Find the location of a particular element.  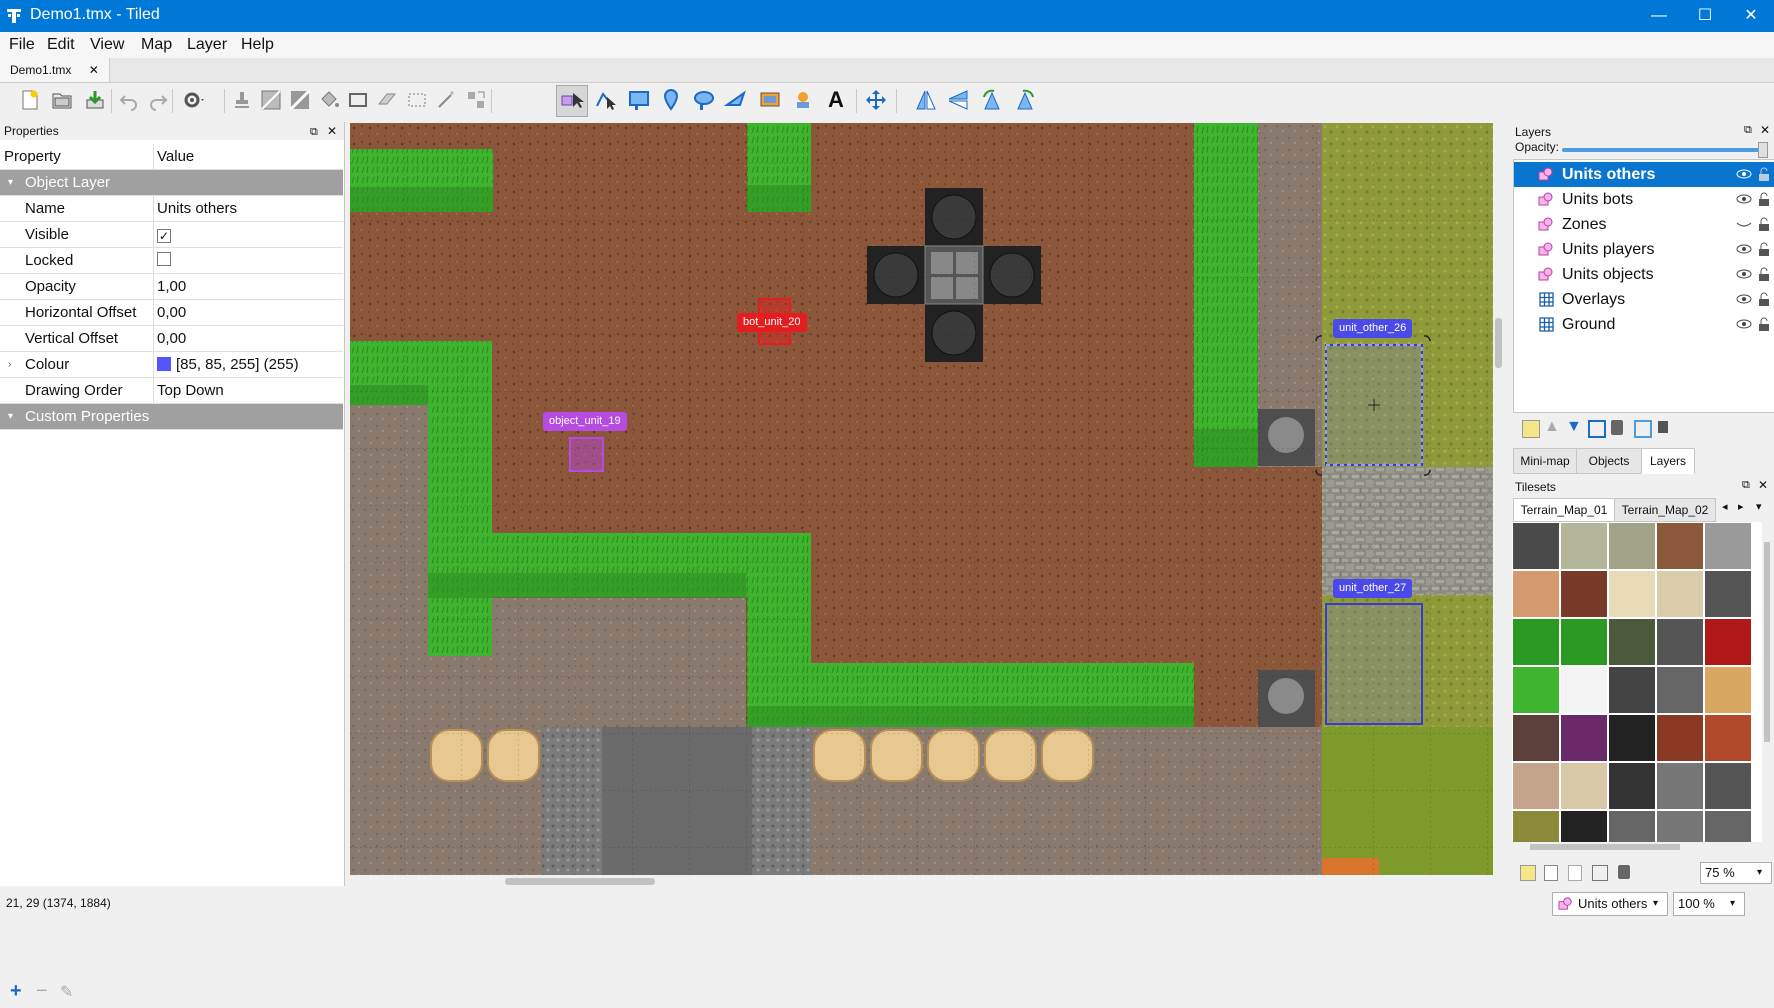

bucket-fill-icon is located at coordinates (329, 100).